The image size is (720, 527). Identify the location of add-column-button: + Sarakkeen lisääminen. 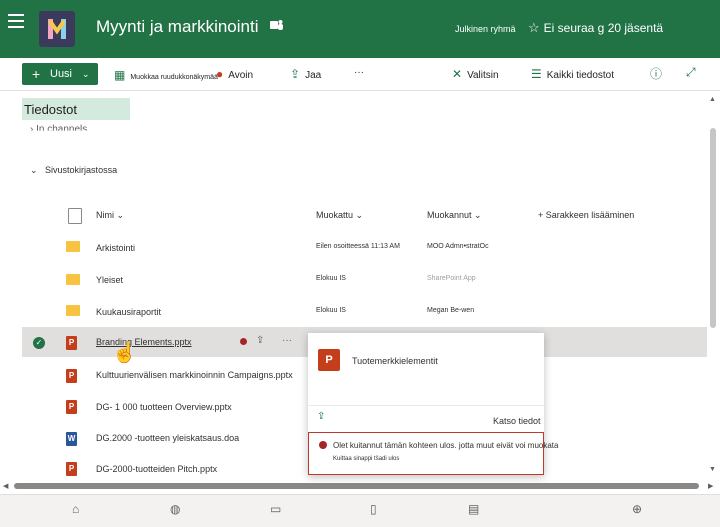
(586, 215).